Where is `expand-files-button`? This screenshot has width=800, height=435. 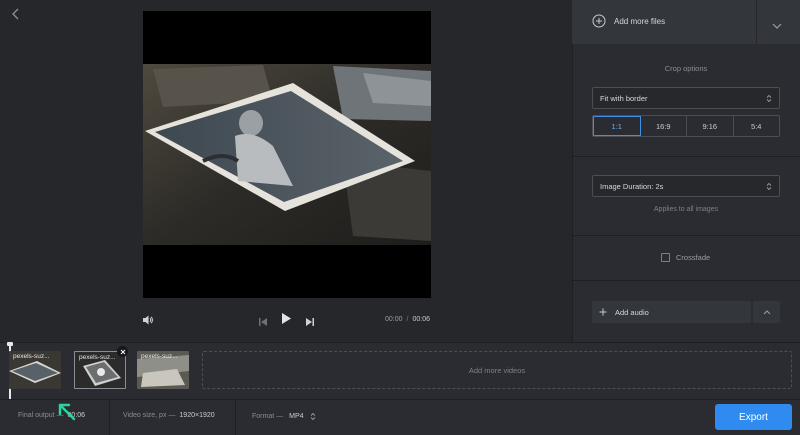 expand-files-button is located at coordinates (778, 23).